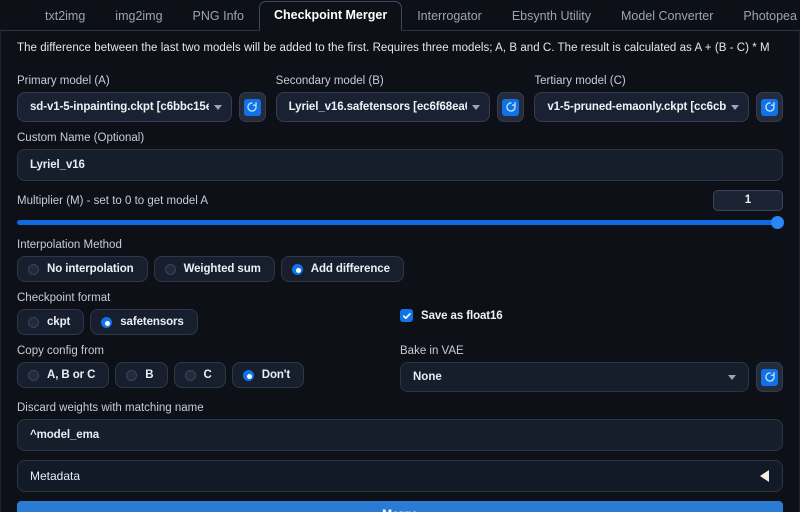 Image resolution: width=800 pixels, height=512 pixels. I want to click on slider-track, so click(400, 222).